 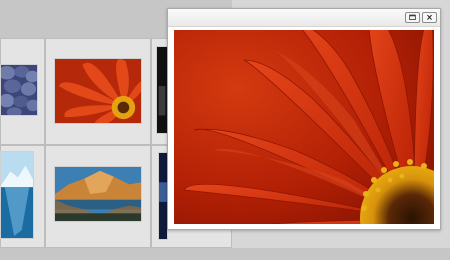 I want to click on window-titlebar, so click(x=304, y=18).